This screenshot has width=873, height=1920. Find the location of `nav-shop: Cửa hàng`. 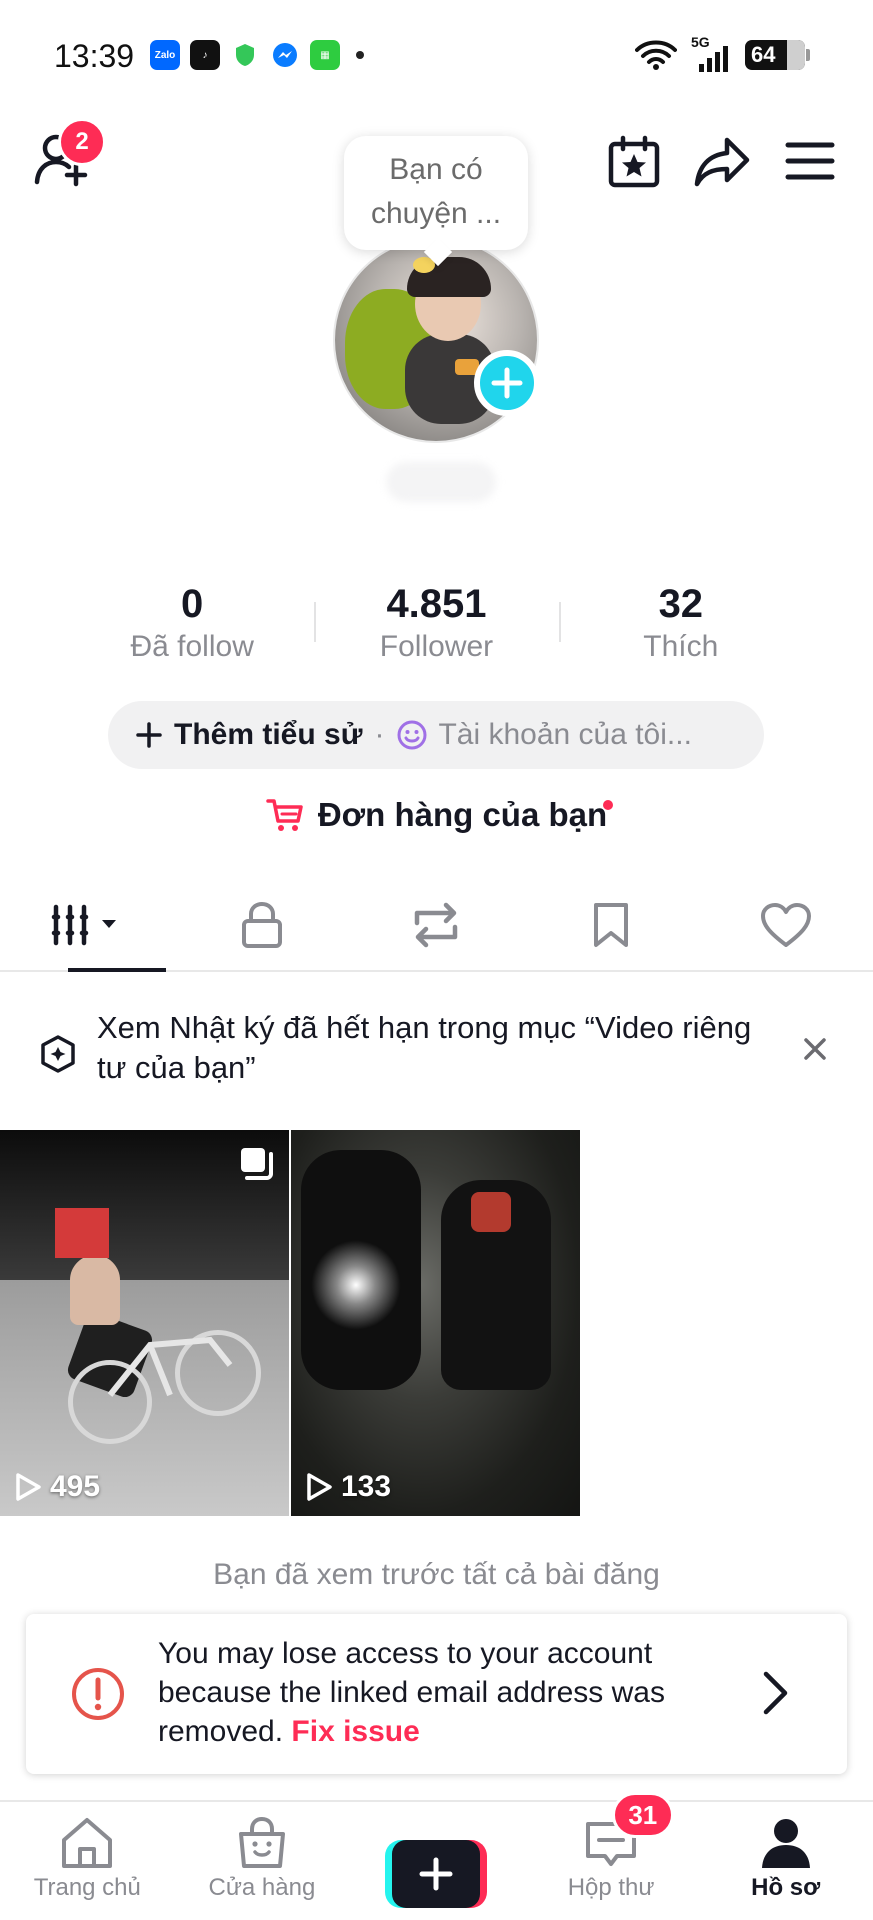

nav-shop: Cửa hàng is located at coordinates (262, 1861).